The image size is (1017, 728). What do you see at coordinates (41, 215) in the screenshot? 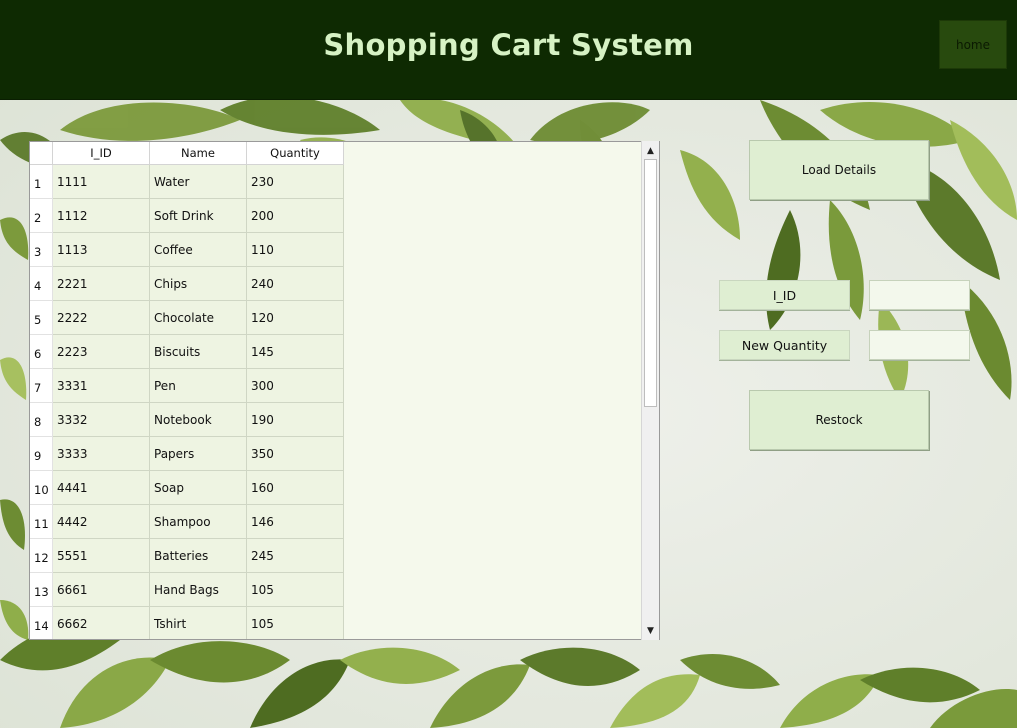
I see `row-number: 2` at bounding box center [41, 215].